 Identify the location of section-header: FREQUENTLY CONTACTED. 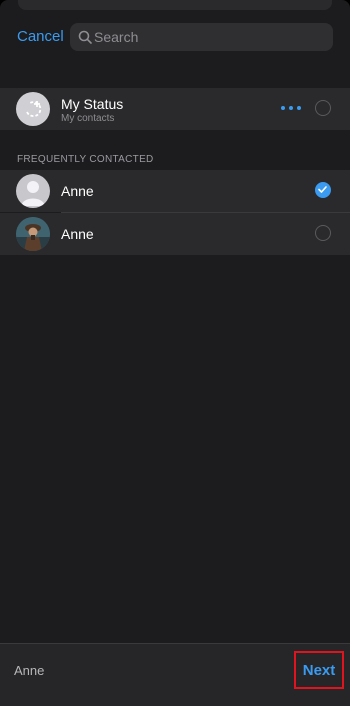
(85, 159).